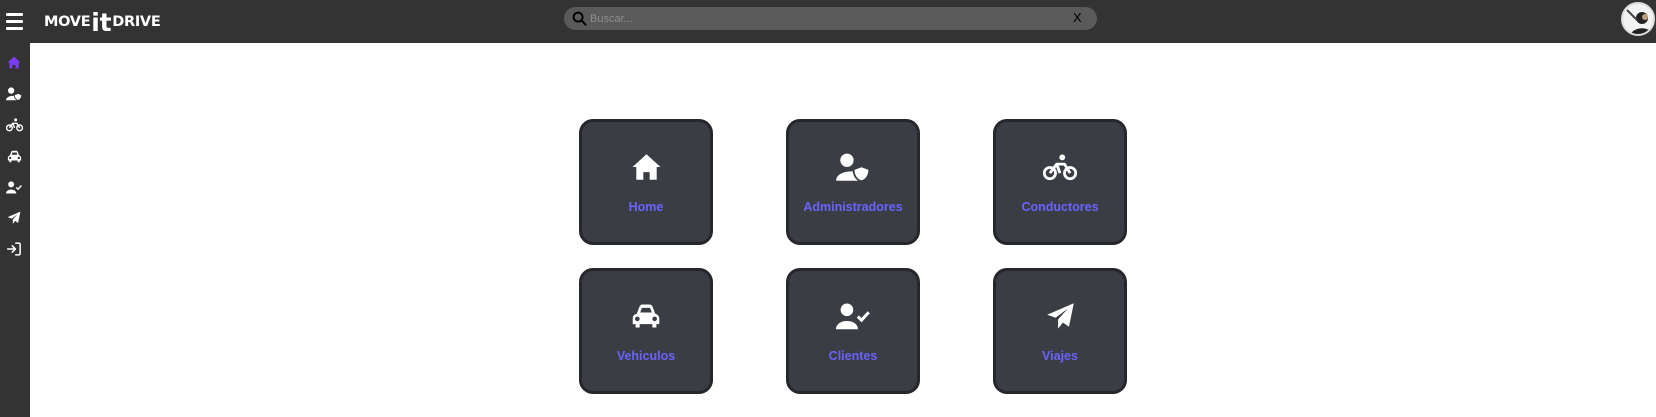 This screenshot has height=417, width=1656. I want to click on menu-icon, so click(15, 21).